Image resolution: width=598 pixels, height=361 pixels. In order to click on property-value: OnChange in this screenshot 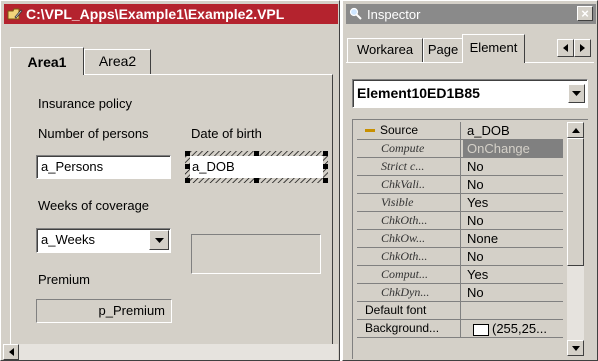, I will do `click(513, 148)`.